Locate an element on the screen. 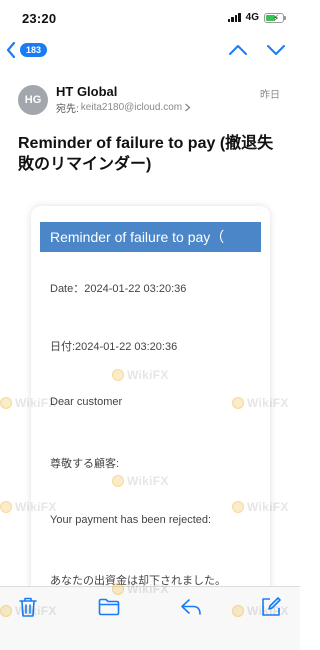  next-message-icon is located at coordinates (276, 50).